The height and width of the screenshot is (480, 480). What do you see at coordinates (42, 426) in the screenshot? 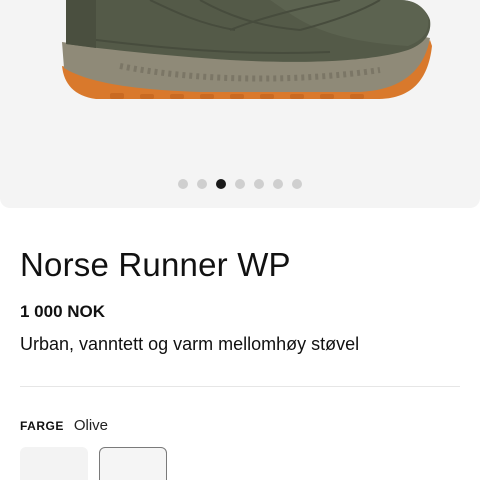
I see `color-label: FARGE` at bounding box center [42, 426].